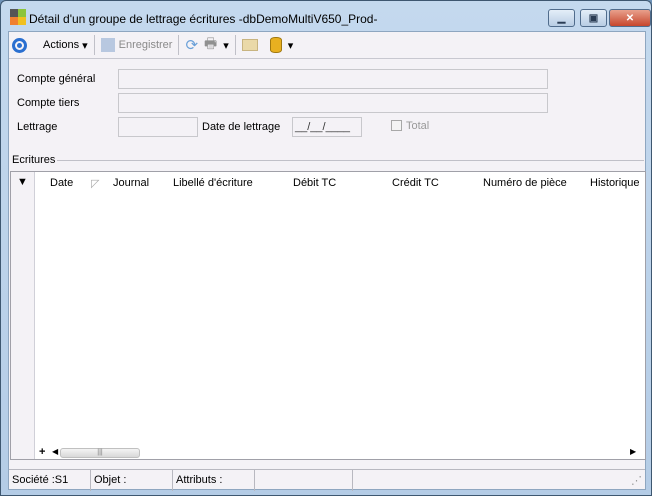 This screenshot has height=496, width=652. Describe the element at coordinates (131, 183) in the screenshot. I see `column-journal: Journal` at that location.